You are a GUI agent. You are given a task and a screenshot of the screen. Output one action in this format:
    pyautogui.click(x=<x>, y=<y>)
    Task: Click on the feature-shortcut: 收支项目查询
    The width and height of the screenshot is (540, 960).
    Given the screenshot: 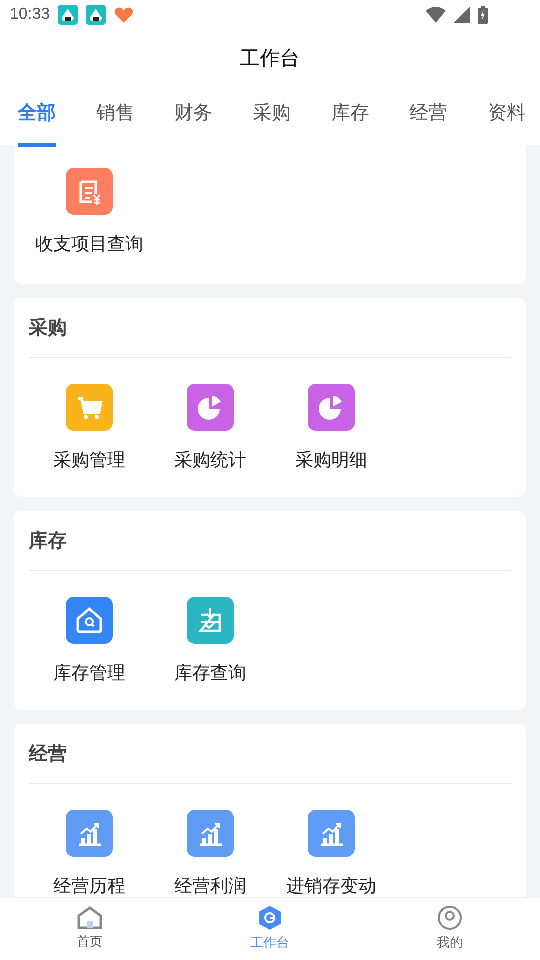 What is the action you would take?
    pyautogui.click(x=89, y=211)
    